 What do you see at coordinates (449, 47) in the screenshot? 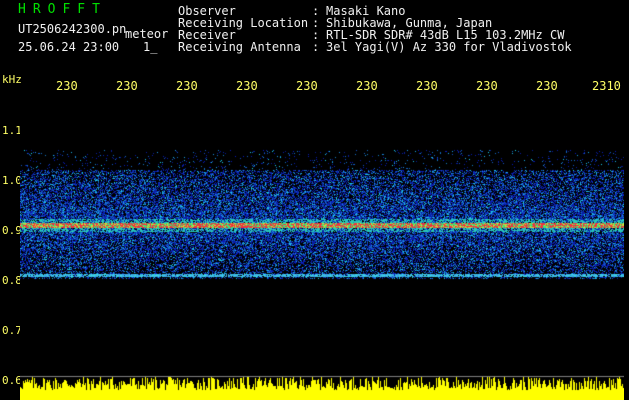
I see `antenna-value: 3el Yagi(V) Az 330 for Vladivostok` at bounding box center [449, 47].